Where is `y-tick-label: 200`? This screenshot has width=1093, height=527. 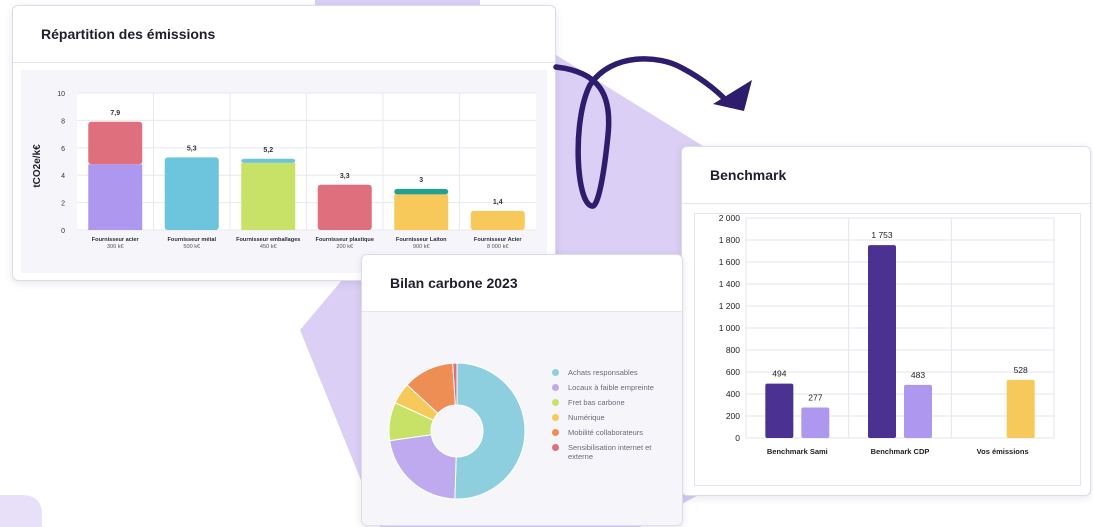
y-tick-label: 200 is located at coordinates (733, 416).